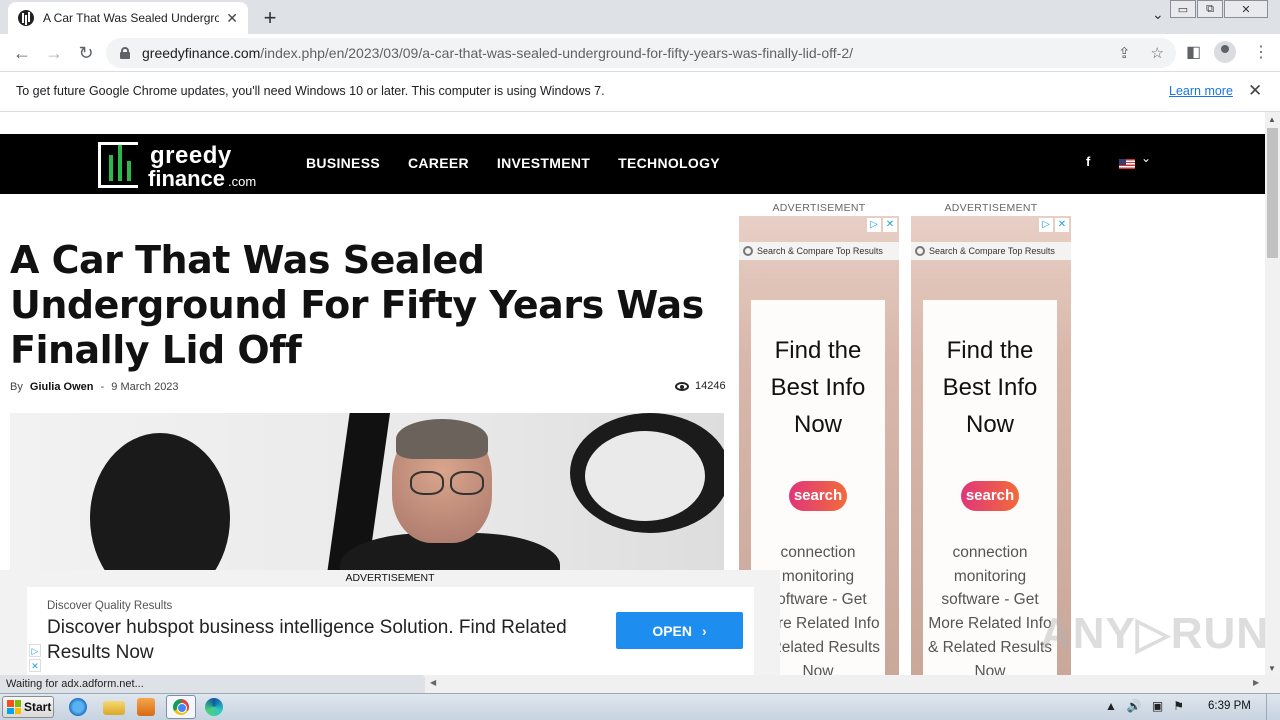 The image size is (1280, 720). What do you see at coordinates (367, 493) in the screenshot?
I see `article-hero-image` at bounding box center [367, 493].